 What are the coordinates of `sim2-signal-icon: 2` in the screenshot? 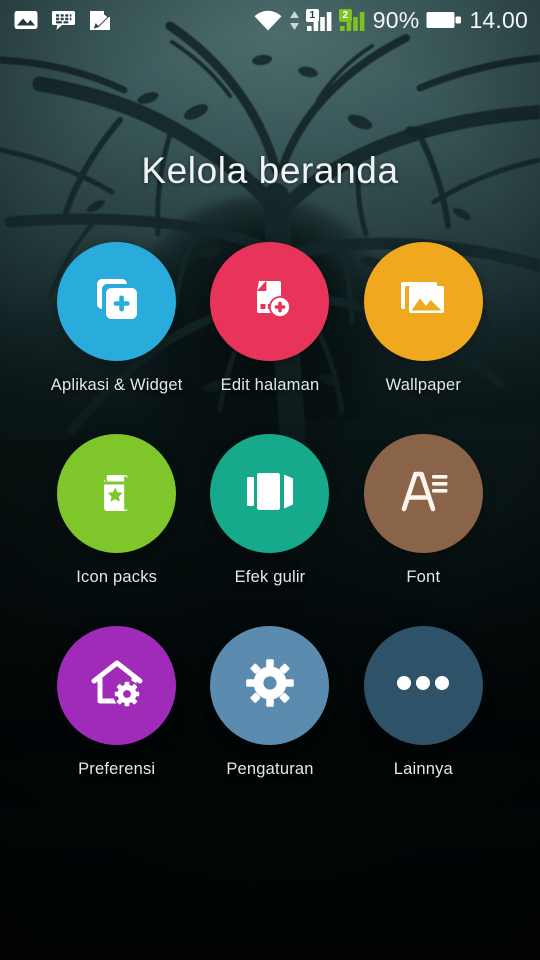 It's located at (352, 19).